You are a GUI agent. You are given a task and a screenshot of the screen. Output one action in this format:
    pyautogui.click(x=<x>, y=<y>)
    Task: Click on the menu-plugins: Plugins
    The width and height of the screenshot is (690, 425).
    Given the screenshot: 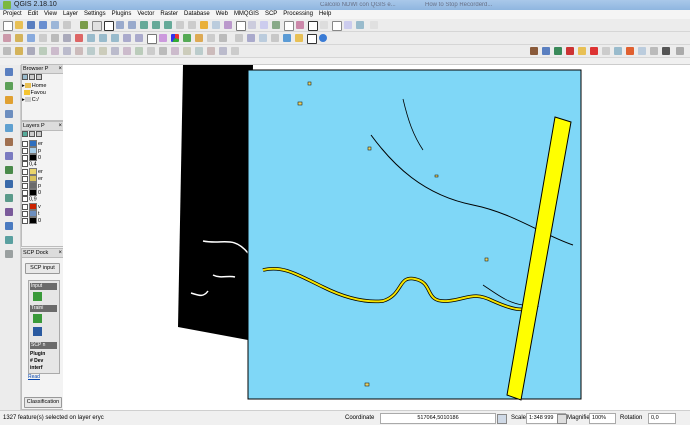 What is the action you would take?
    pyautogui.click(x=122, y=14)
    